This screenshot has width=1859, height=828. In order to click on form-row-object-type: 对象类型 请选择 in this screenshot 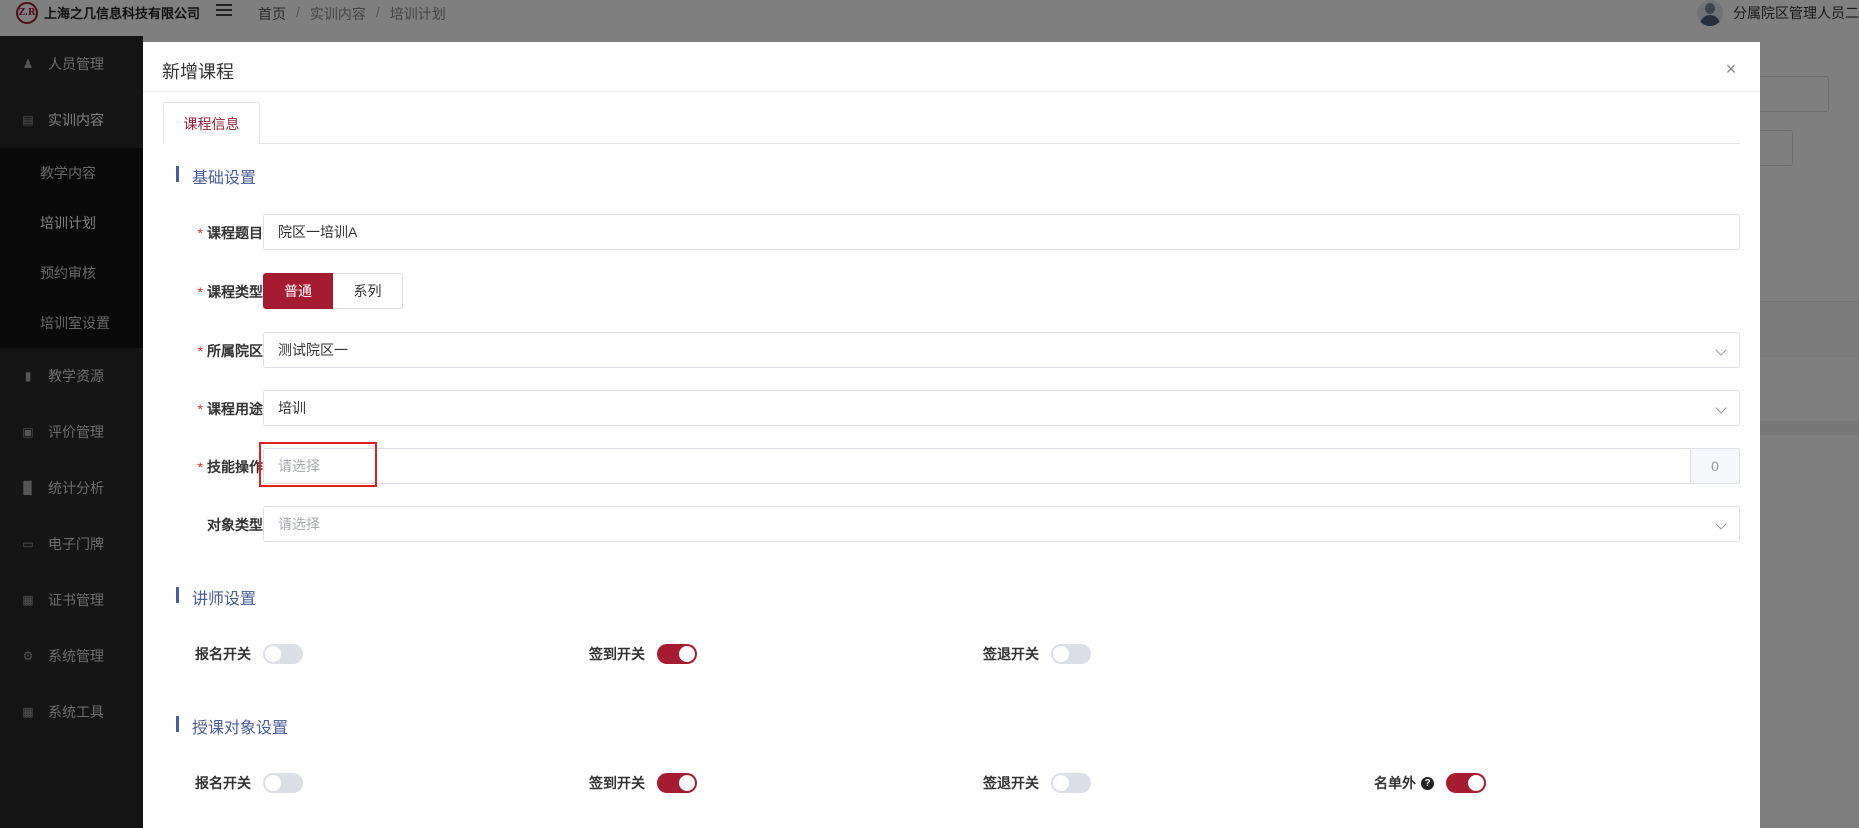, I will do `click(951, 524)`.